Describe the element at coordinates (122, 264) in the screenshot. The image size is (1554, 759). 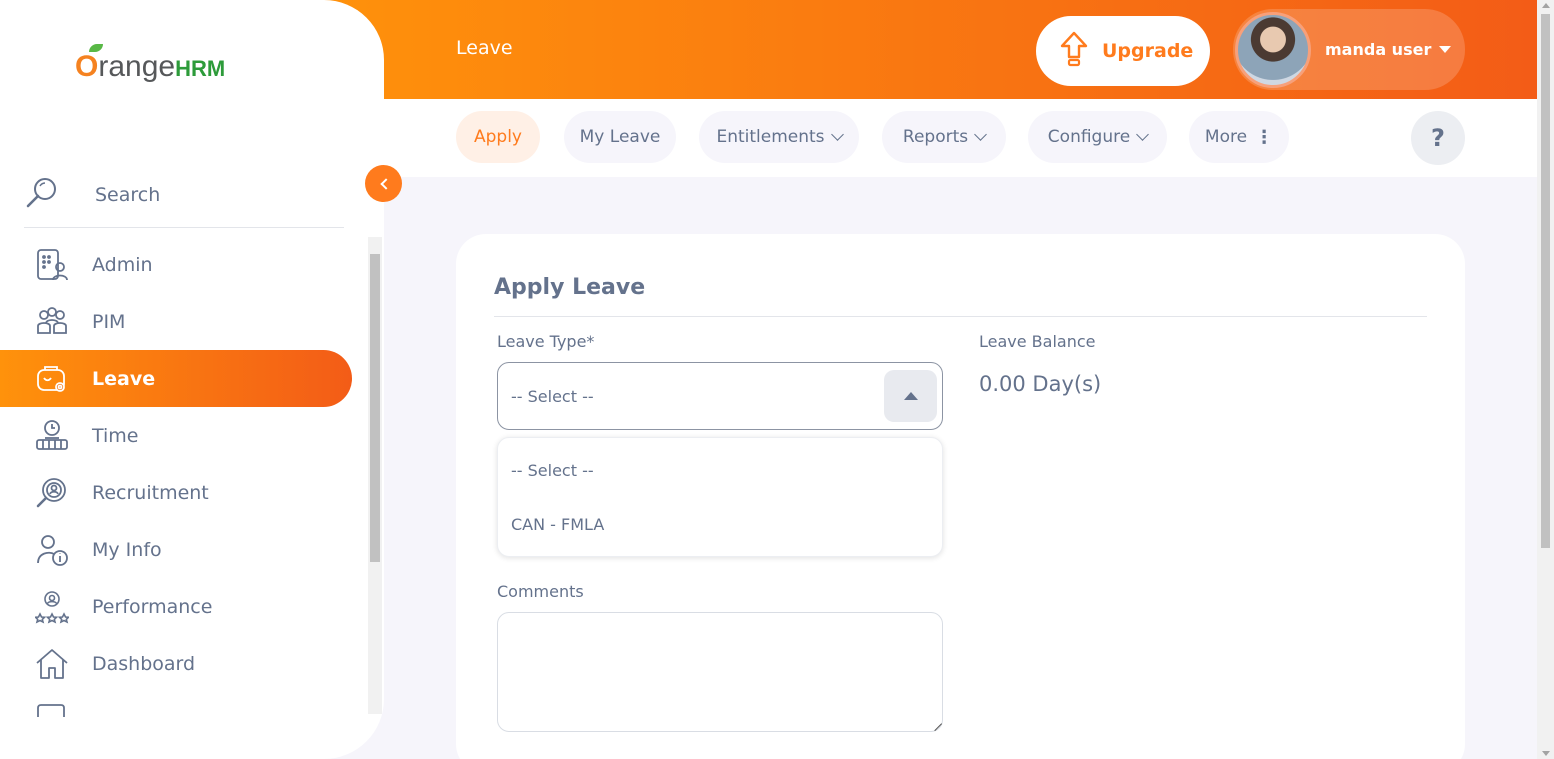
I see `sidebar-item-label: Admin` at that location.